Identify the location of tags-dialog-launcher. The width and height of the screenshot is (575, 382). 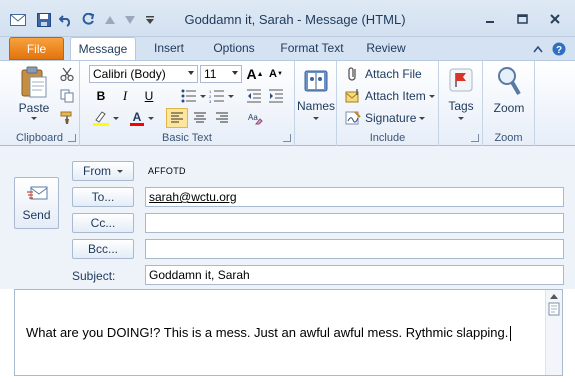
(475, 138).